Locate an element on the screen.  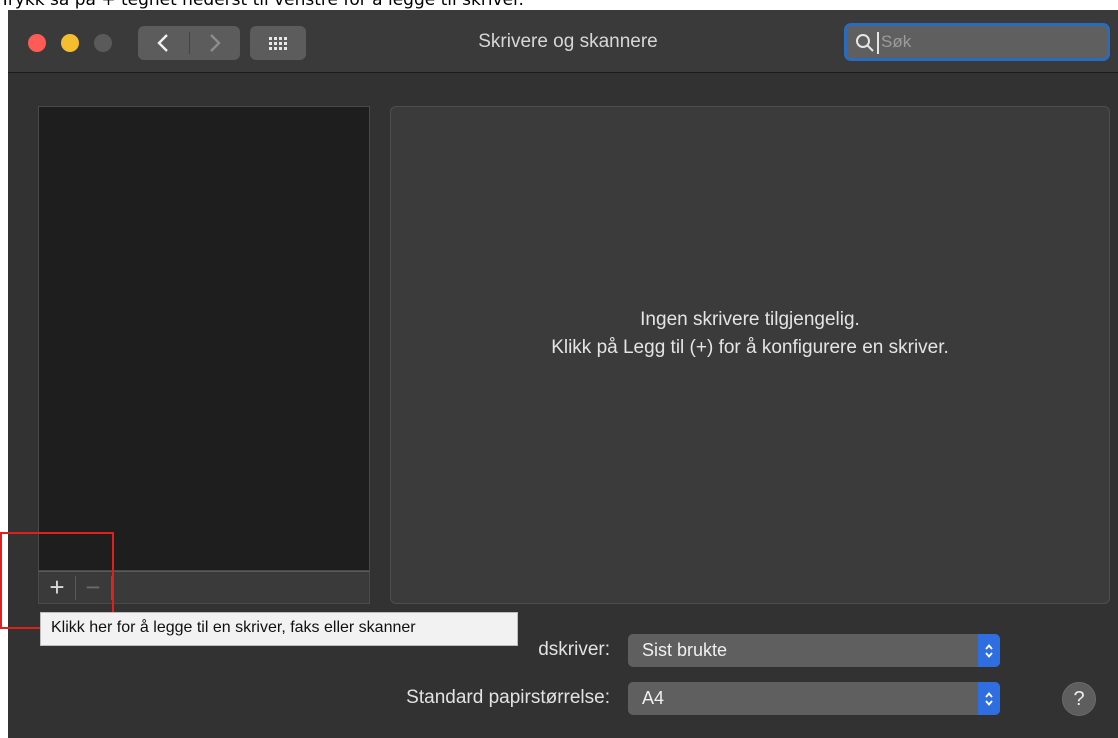
empty-state-title: Ingen skrivere tilgjengelig. is located at coordinates (750, 319).